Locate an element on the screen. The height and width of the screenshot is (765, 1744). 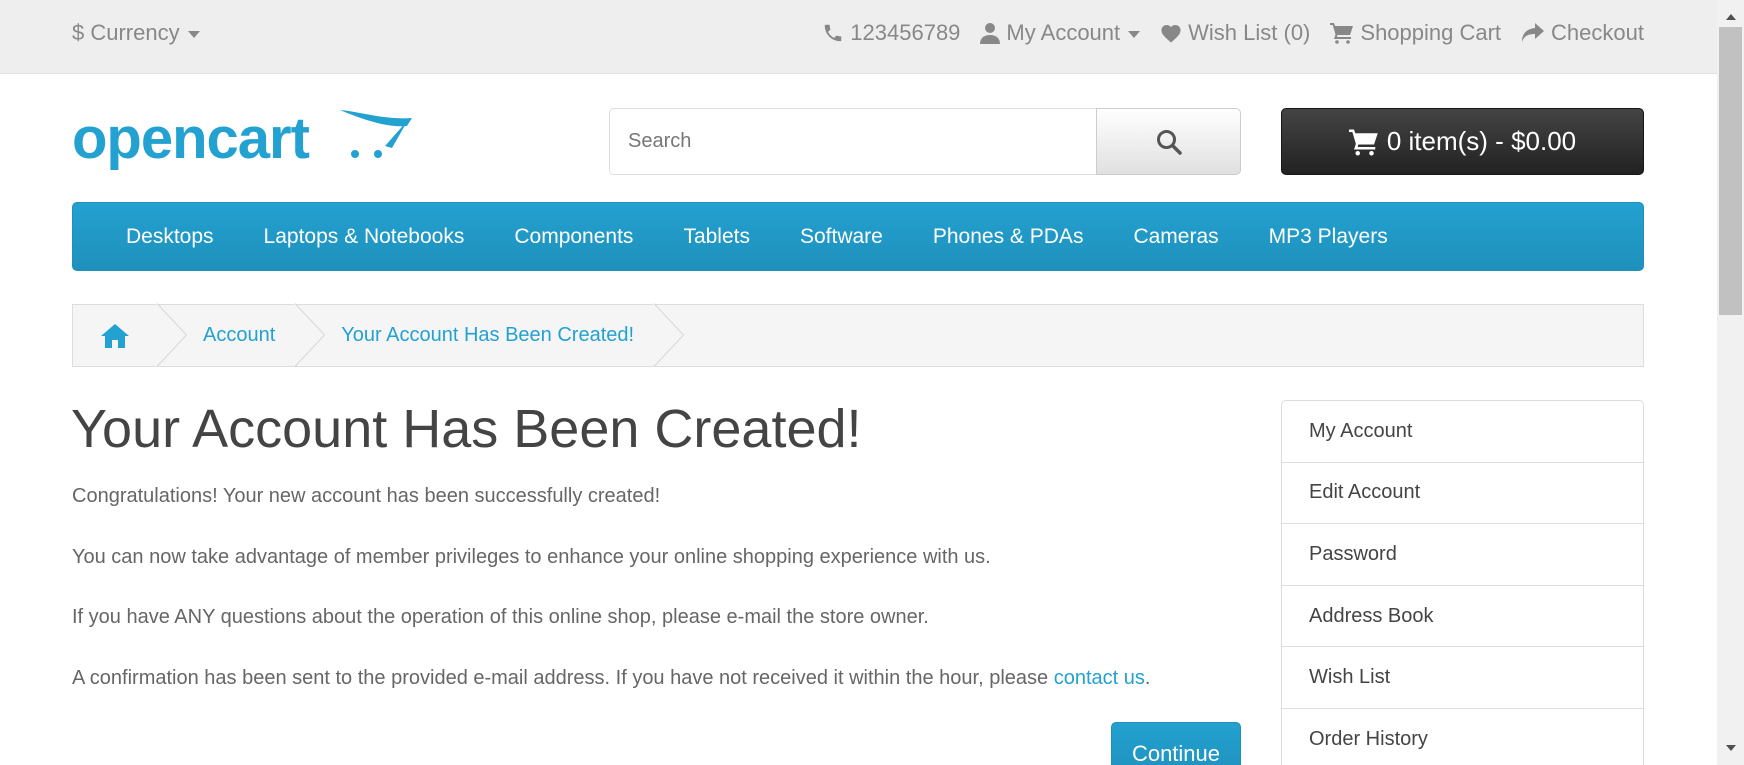
home-icon is located at coordinates (115, 335).